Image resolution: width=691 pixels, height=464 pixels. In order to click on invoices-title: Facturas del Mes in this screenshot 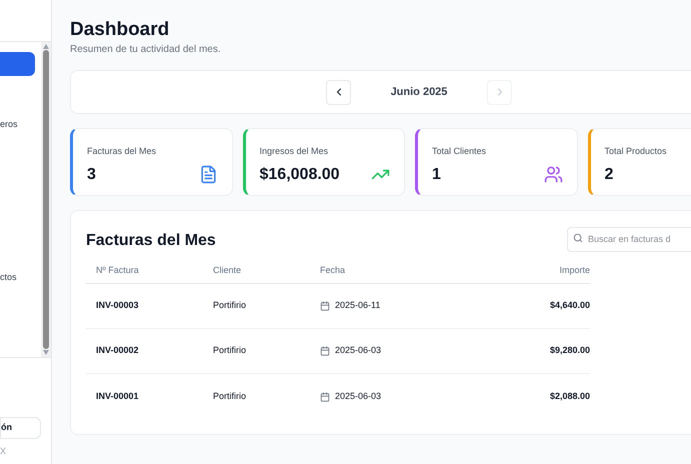, I will do `click(151, 241)`.